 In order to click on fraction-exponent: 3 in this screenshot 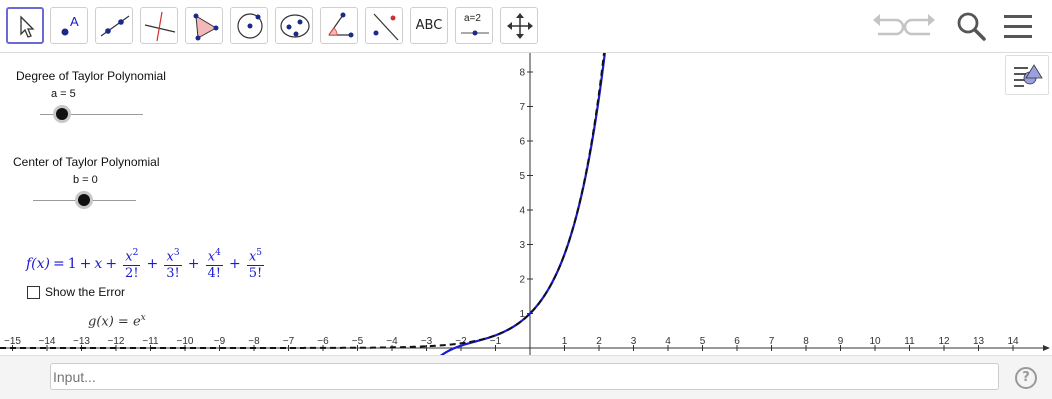, I will do `click(176, 253)`.